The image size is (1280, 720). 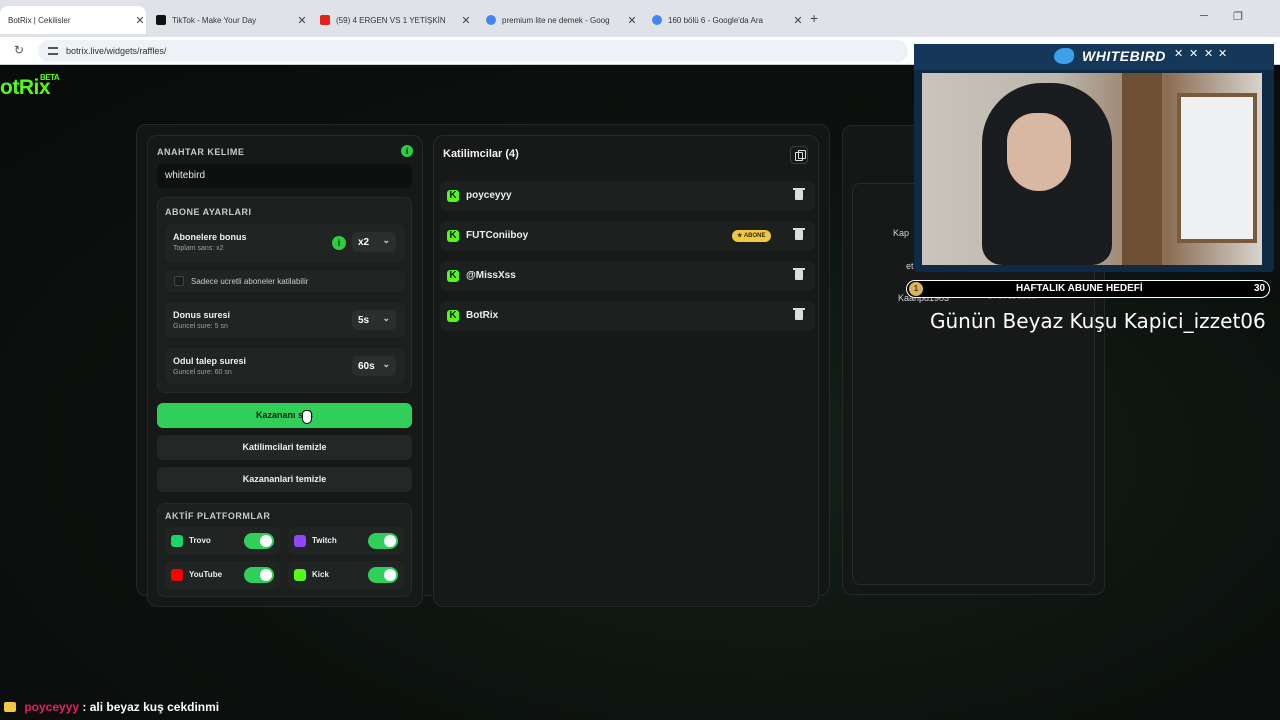 I want to click on new-tab-button: +, so click(x=814, y=18).